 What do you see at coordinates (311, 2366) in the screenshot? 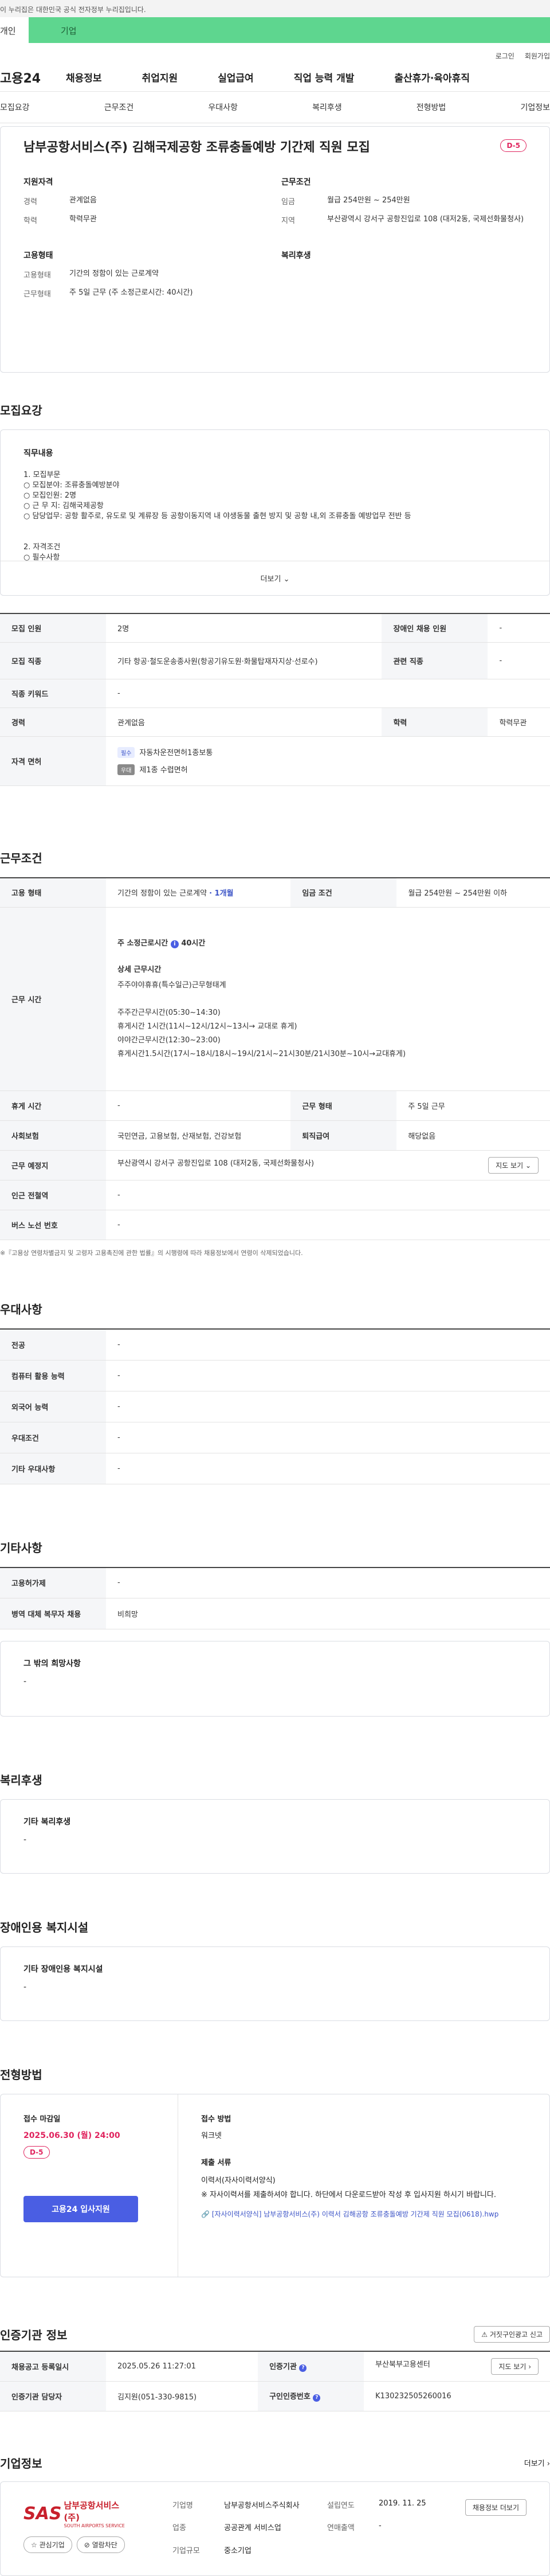
I see `row-label: 인증기관 ?` at bounding box center [311, 2366].